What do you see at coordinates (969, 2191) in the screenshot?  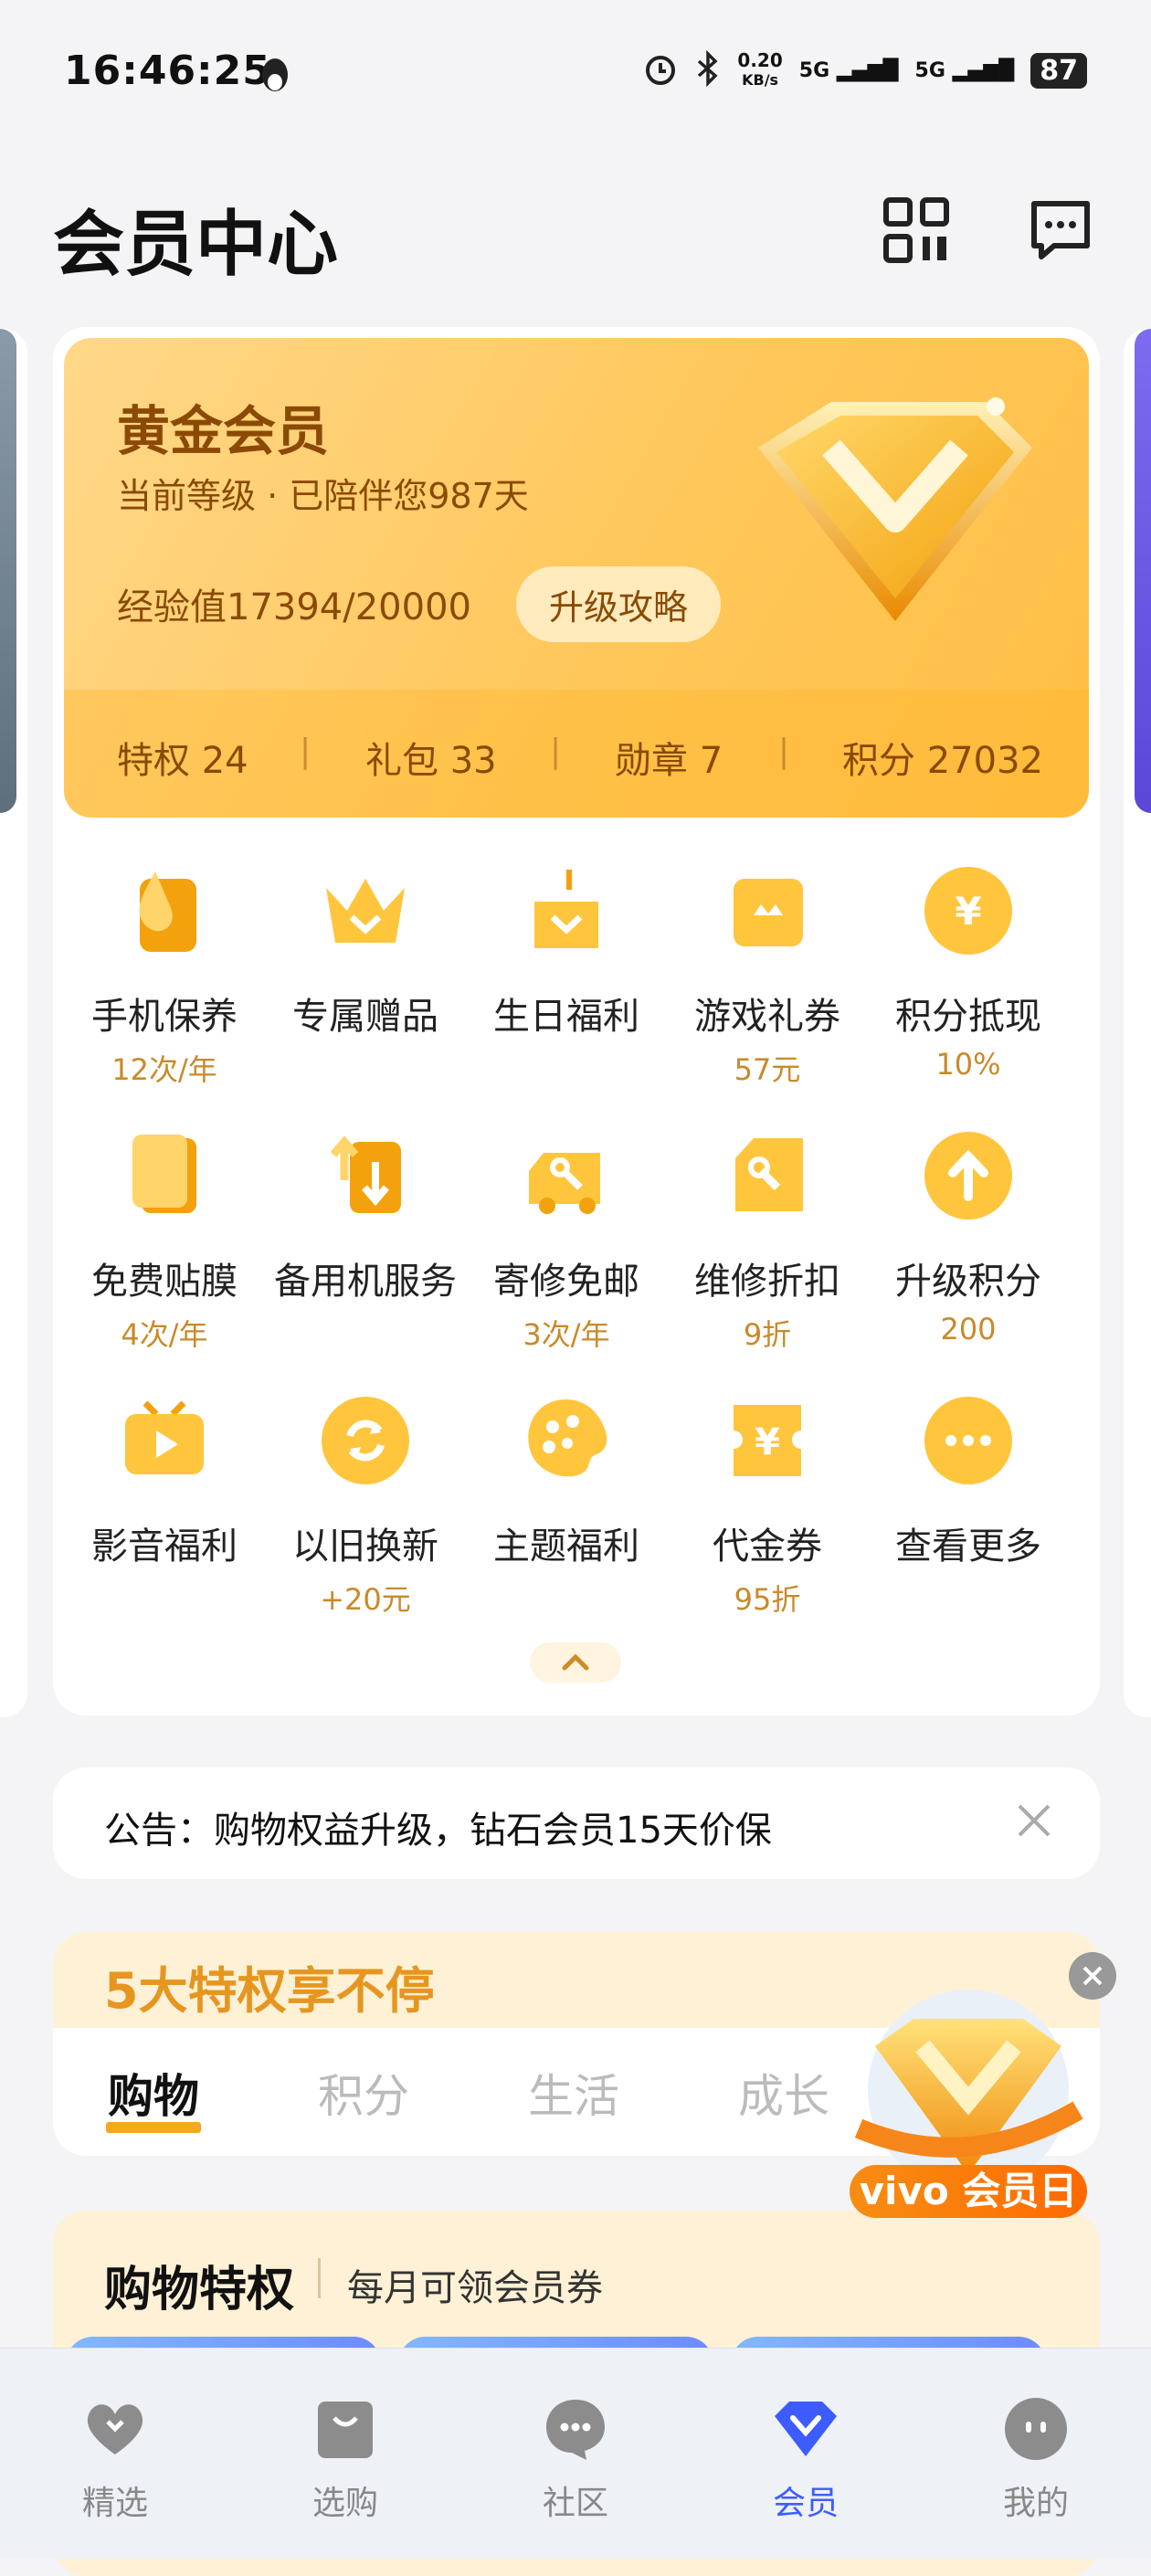 I see `vivo-member-day-label: vivo 会员日` at bounding box center [969, 2191].